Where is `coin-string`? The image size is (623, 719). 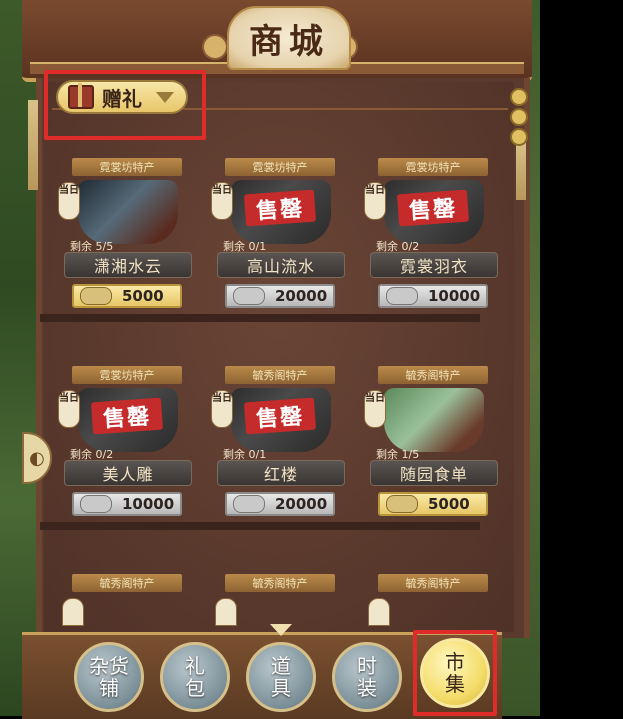 coin-string is located at coordinates (519, 118).